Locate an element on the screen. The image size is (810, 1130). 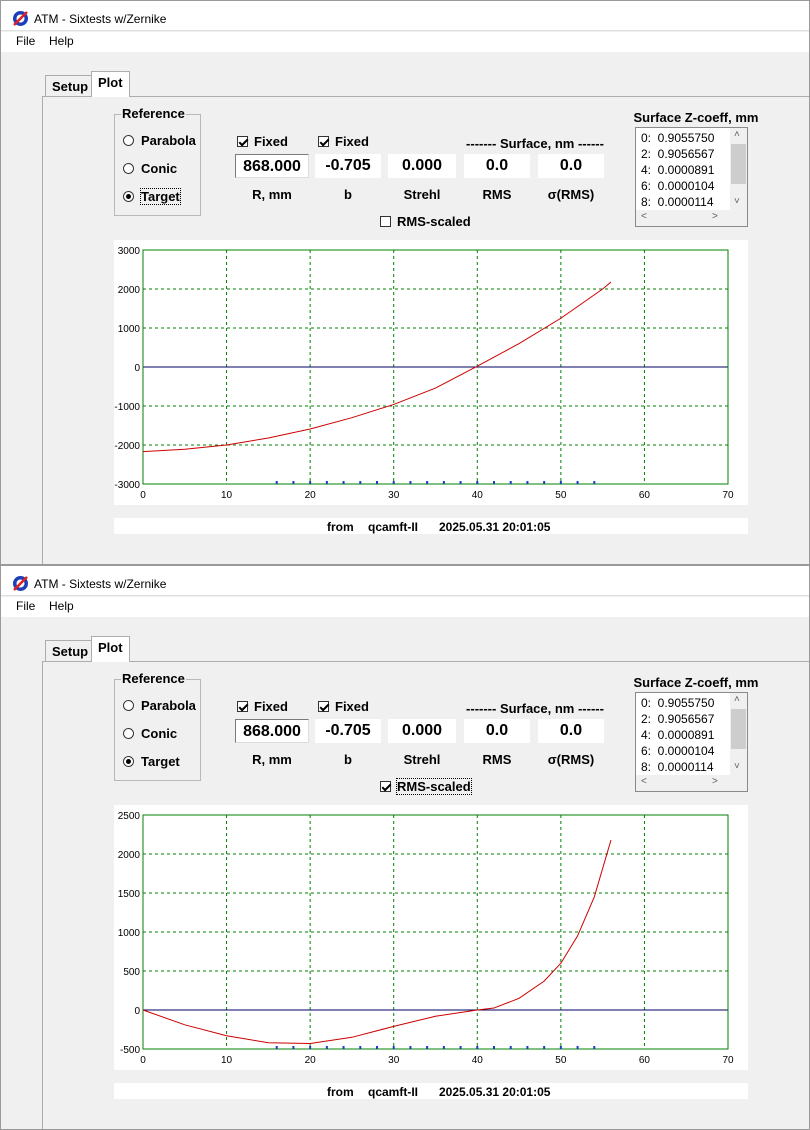
series-line is located at coordinates (377, 942).